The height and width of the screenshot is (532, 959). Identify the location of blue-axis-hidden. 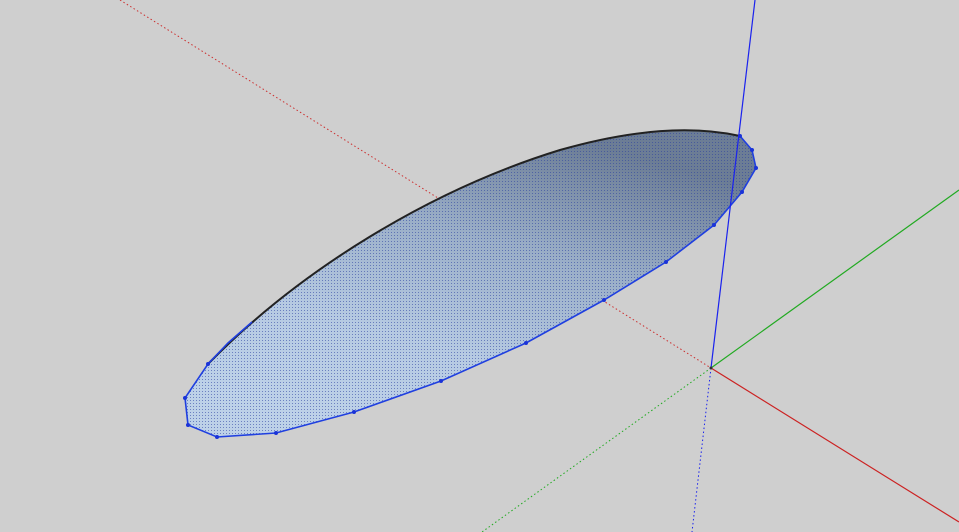
(701, 449).